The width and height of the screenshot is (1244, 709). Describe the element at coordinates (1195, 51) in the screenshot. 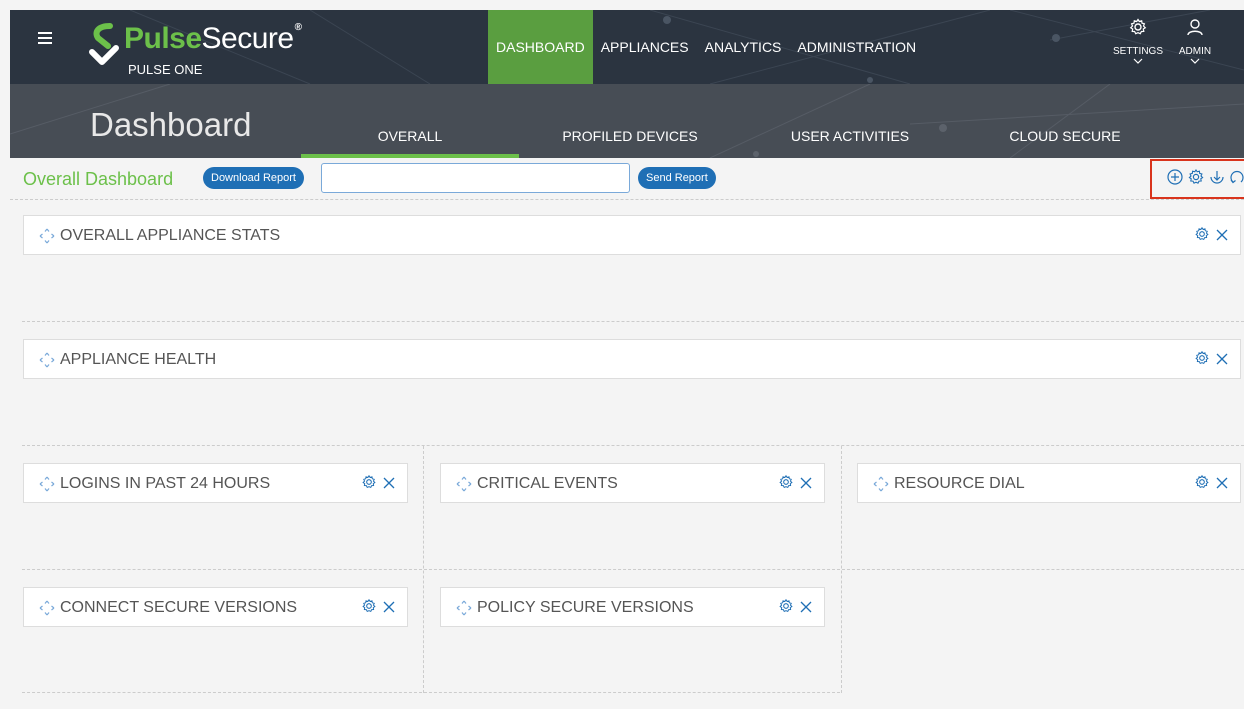

I see `admin-label: ADMIN` at that location.